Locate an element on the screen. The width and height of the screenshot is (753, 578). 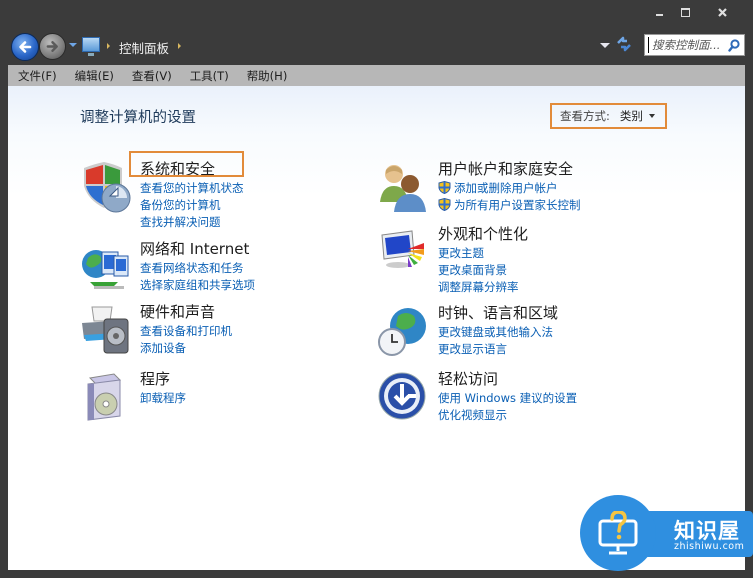
view-by-selector: 查看方式: 类别 is located at coordinates (608, 116).